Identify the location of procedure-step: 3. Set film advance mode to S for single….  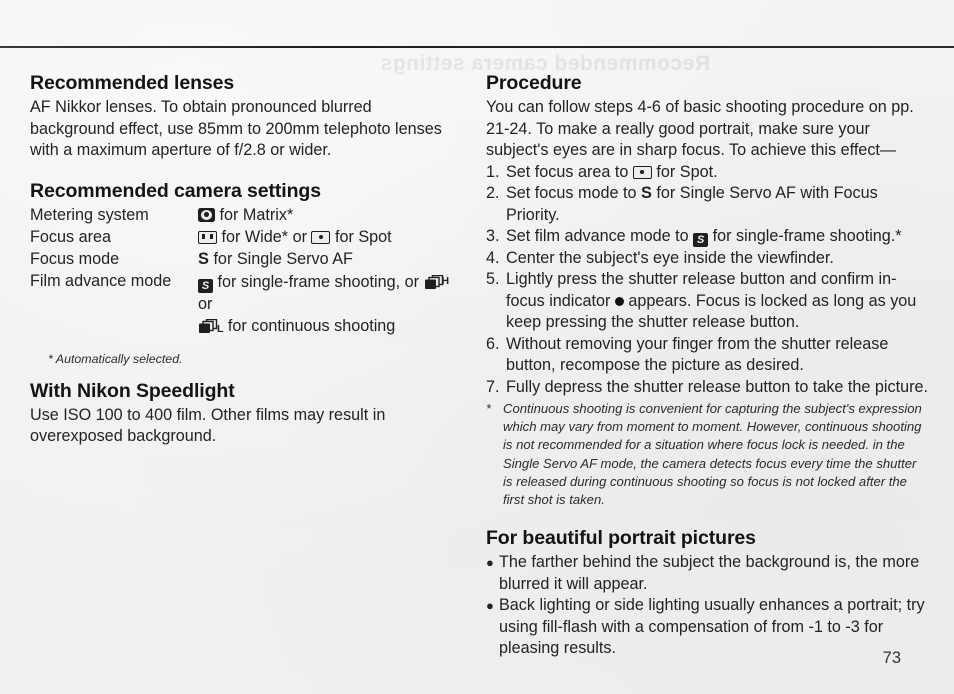
(707, 237).